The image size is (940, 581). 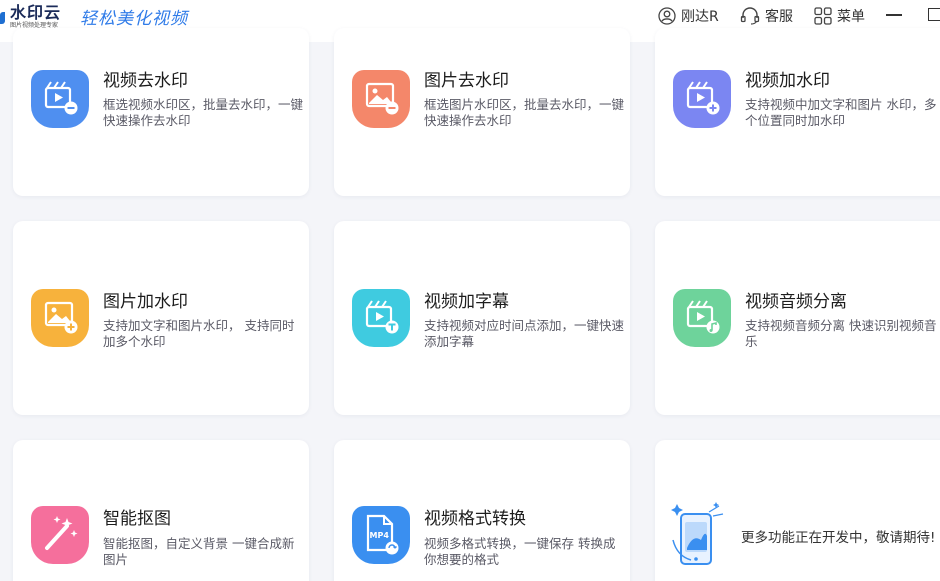 What do you see at coordinates (838, 538) in the screenshot?
I see `more-features-text: 更多功能正在开发中，敬请期待!` at bounding box center [838, 538].